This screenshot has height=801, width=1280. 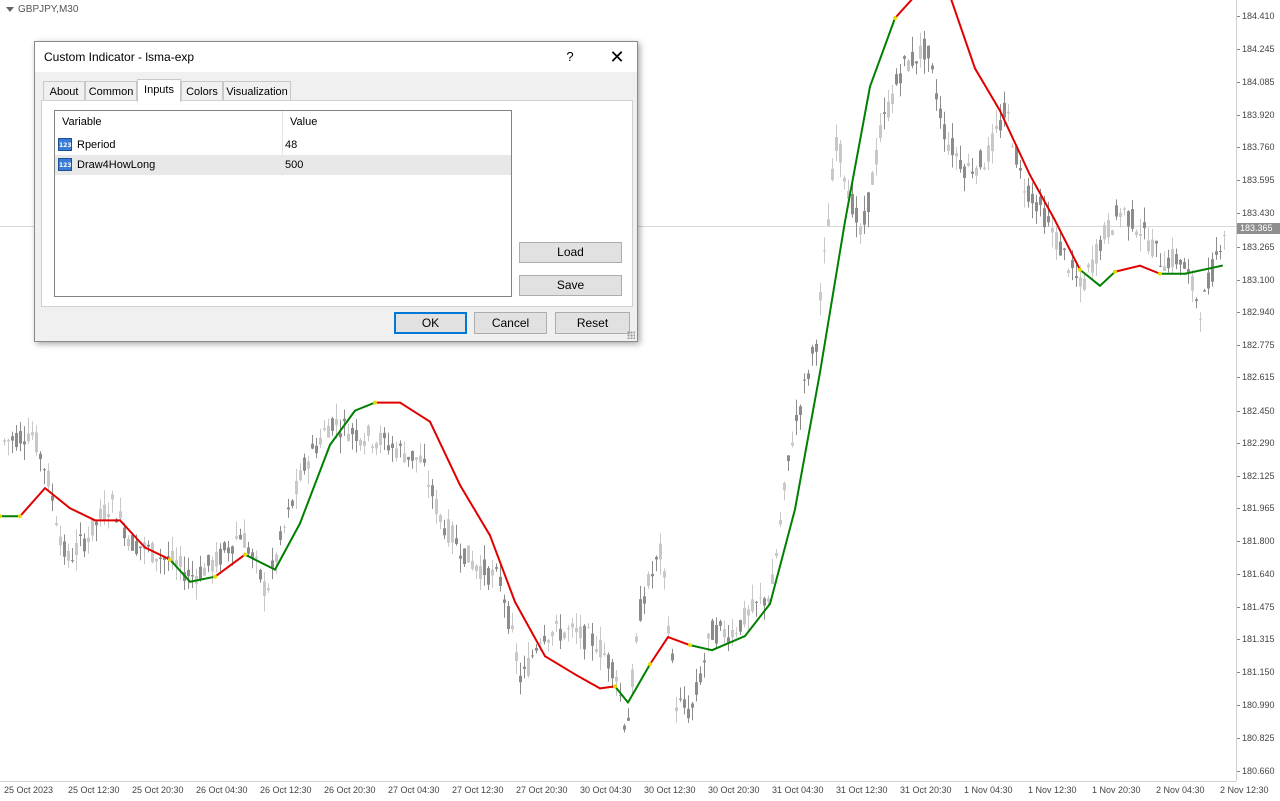 I want to click on cancel-button: Cancel, so click(x=510, y=323).